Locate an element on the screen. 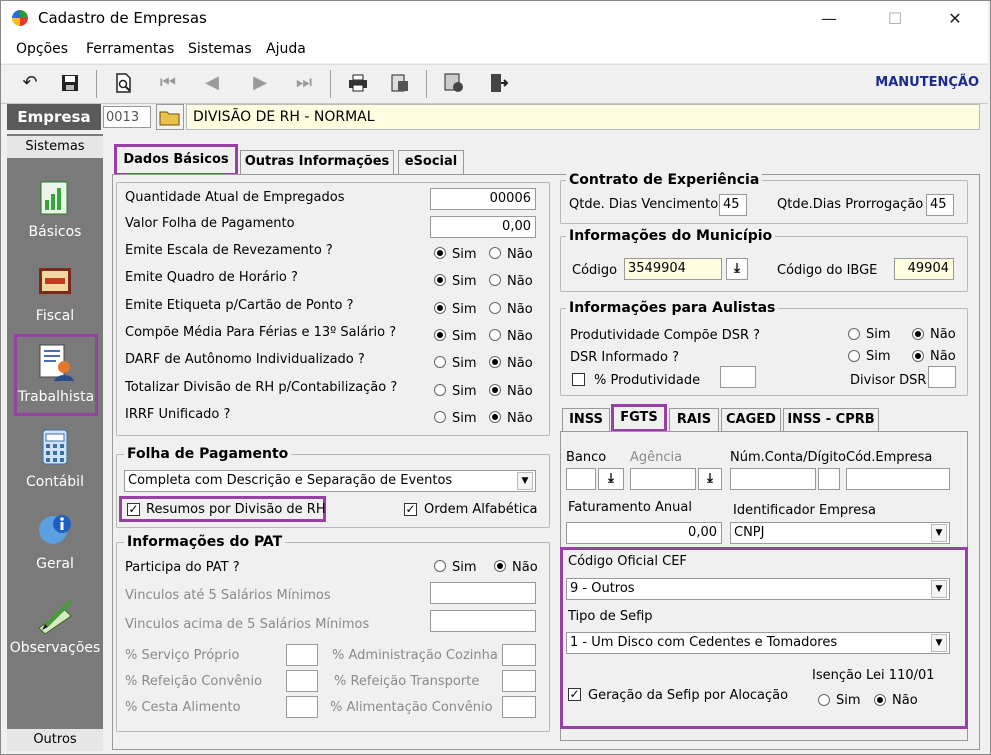 This screenshot has width=991, height=755. sidebar-item-fiscal: Fiscal is located at coordinates (55, 293).